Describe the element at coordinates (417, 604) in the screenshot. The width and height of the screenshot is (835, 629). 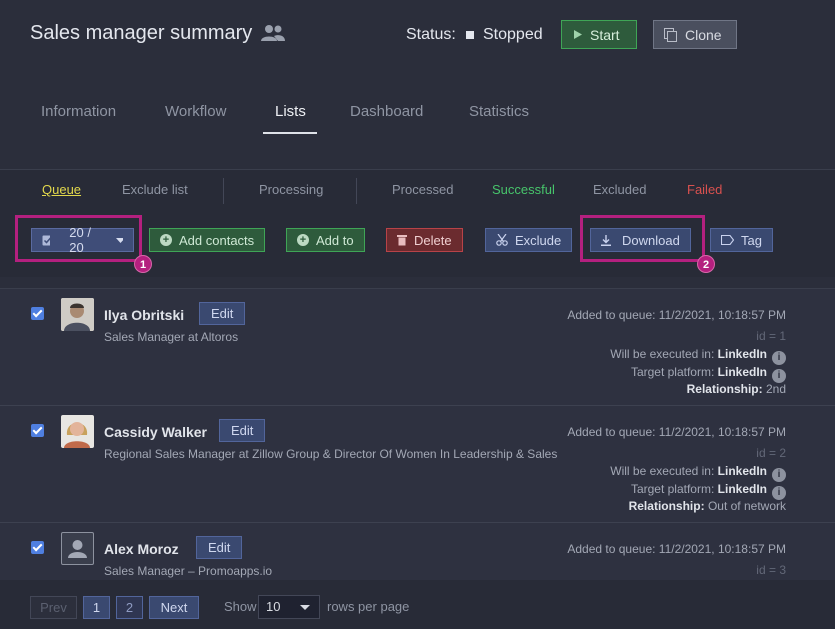
I see `pagination: Prev 1 2 Next Show 10 rows per page` at that location.